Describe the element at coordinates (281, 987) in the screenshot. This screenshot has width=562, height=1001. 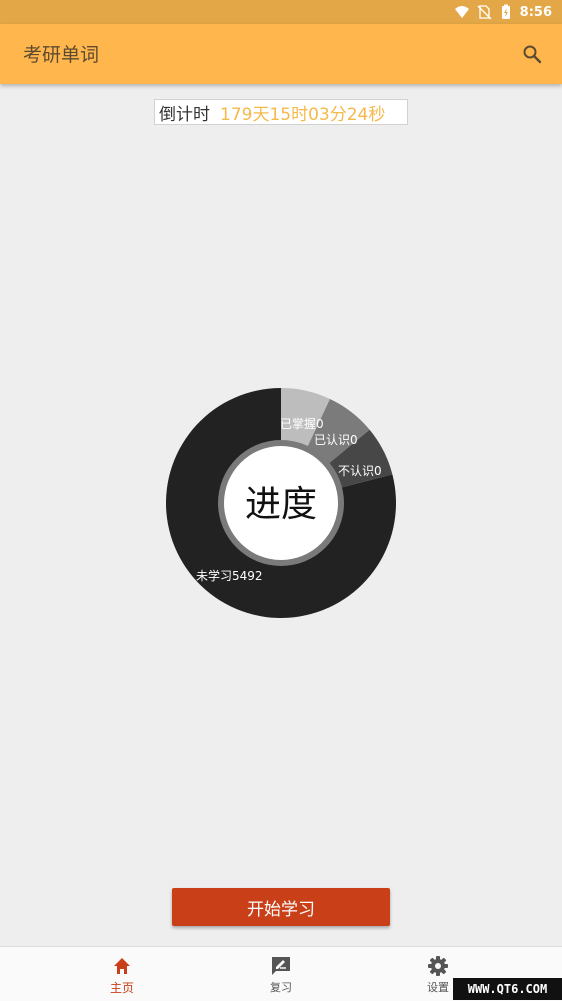
I see `nav-label-review: 复习` at that location.